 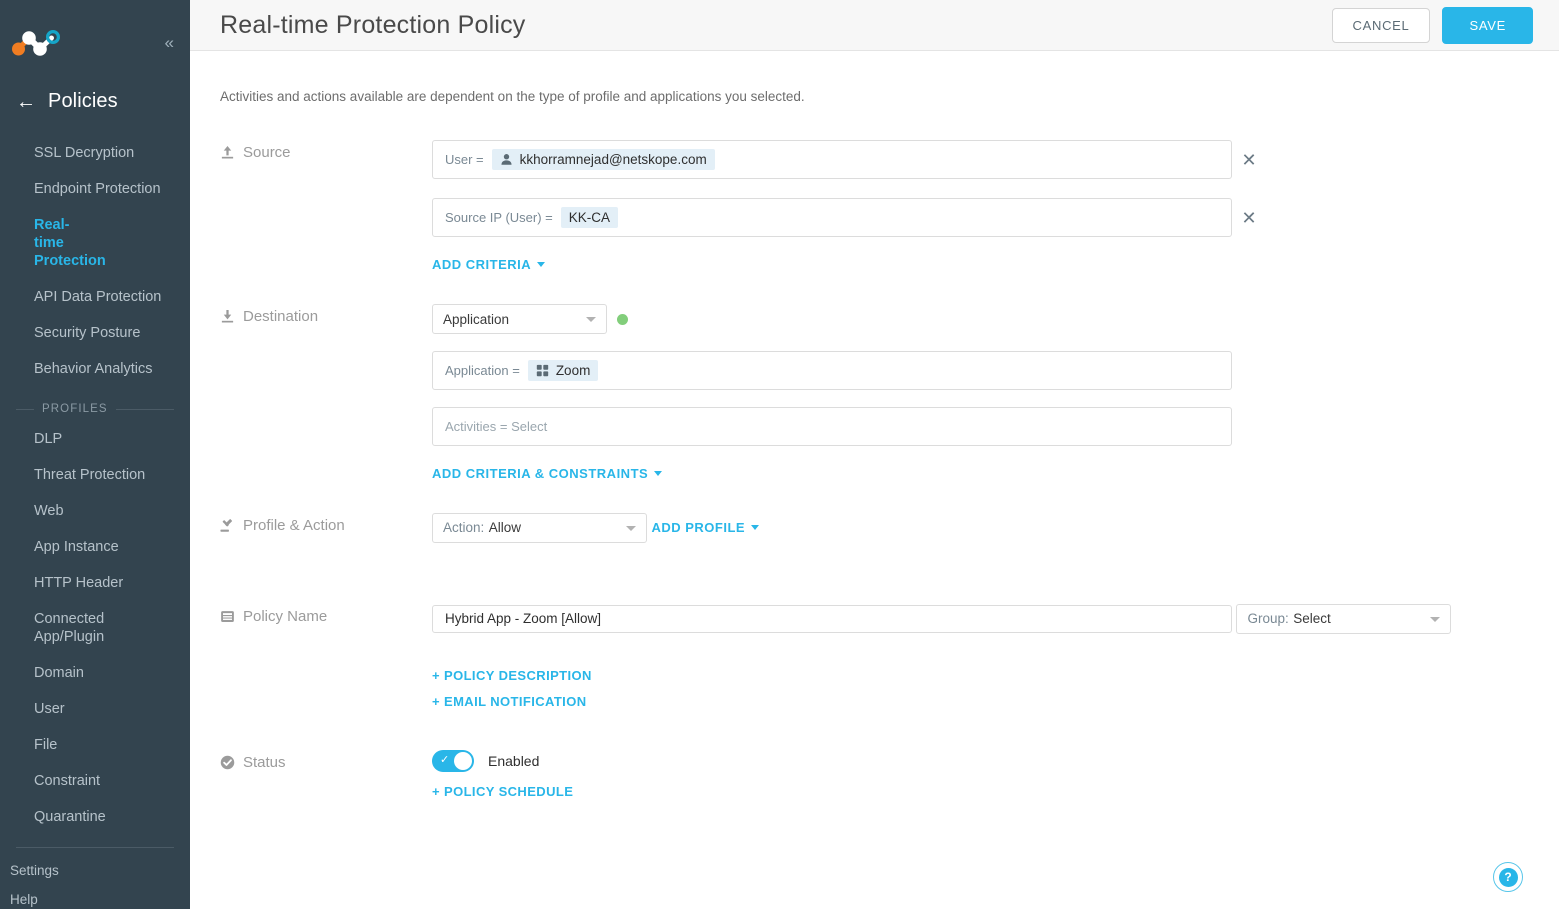 What do you see at coordinates (95, 781) in the screenshot?
I see `sidebar-item-constraint: Constraint` at bounding box center [95, 781].